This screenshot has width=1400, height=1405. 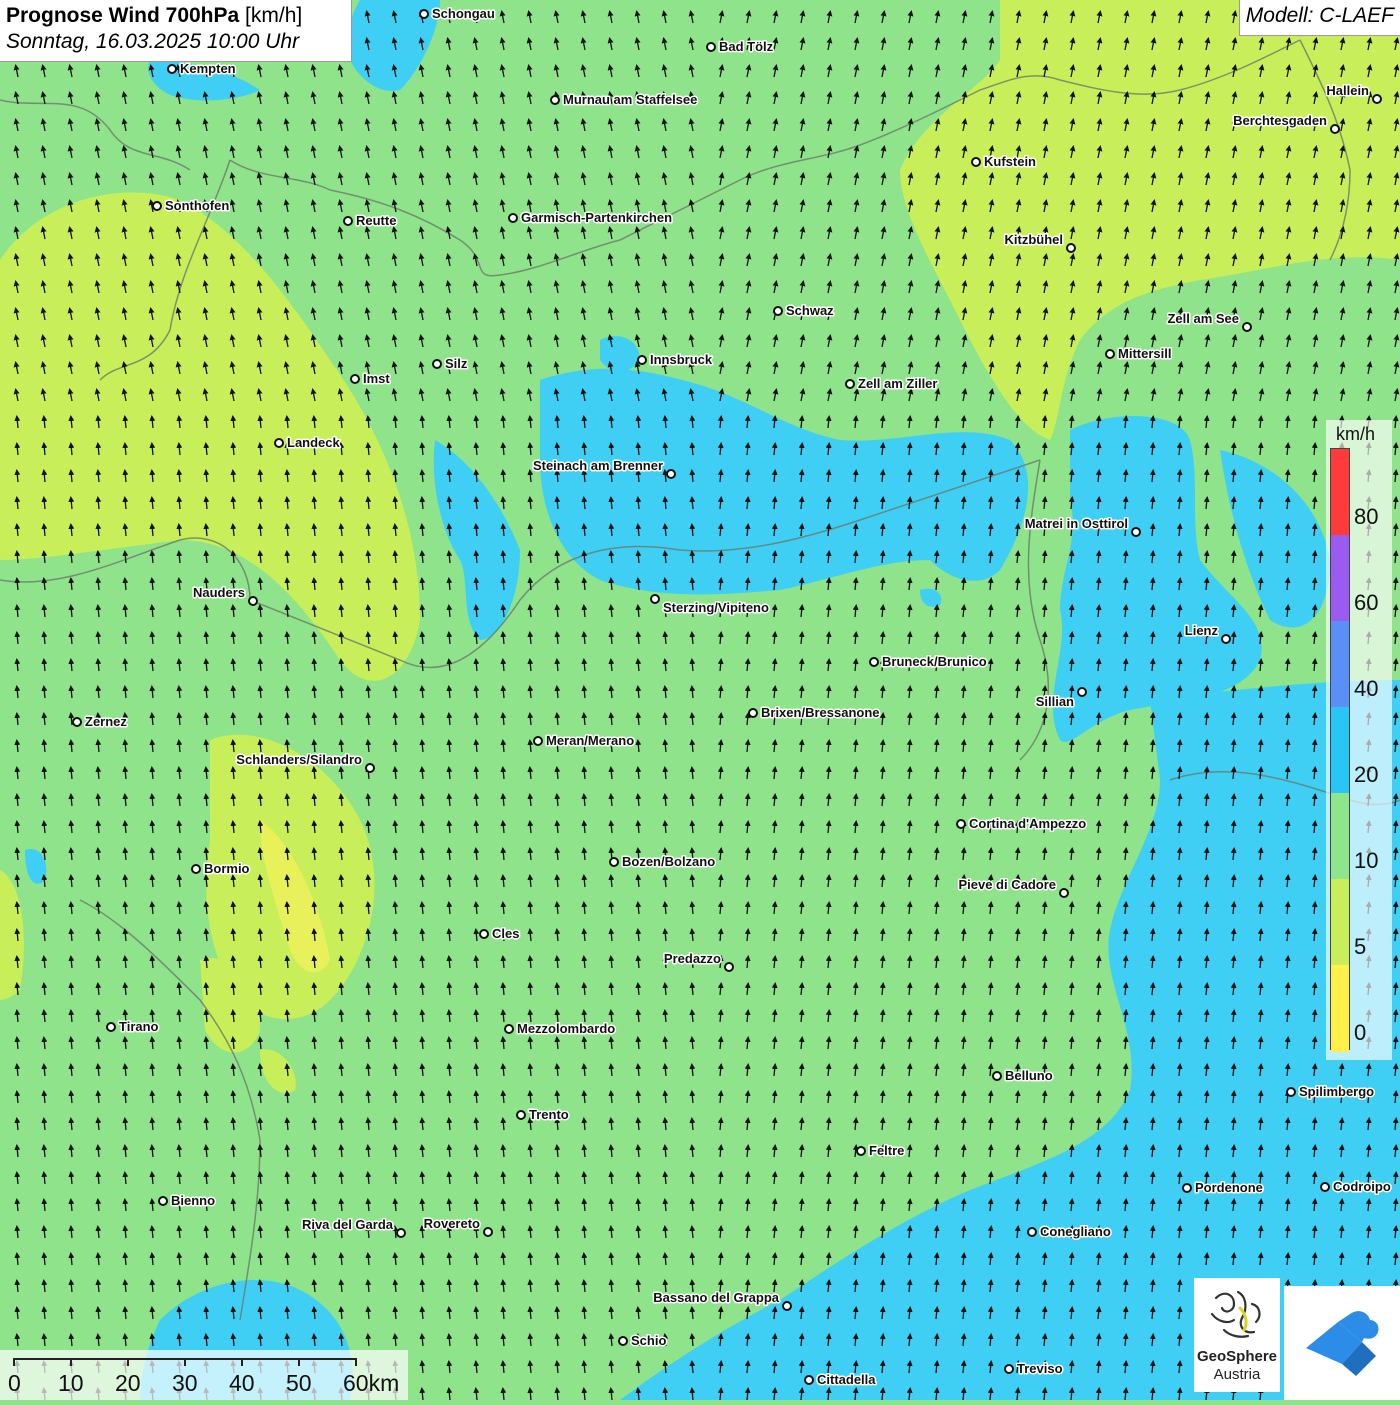 I want to click on geosphere-logo-text: GeoSphere, so click(x=1237, y=1356).